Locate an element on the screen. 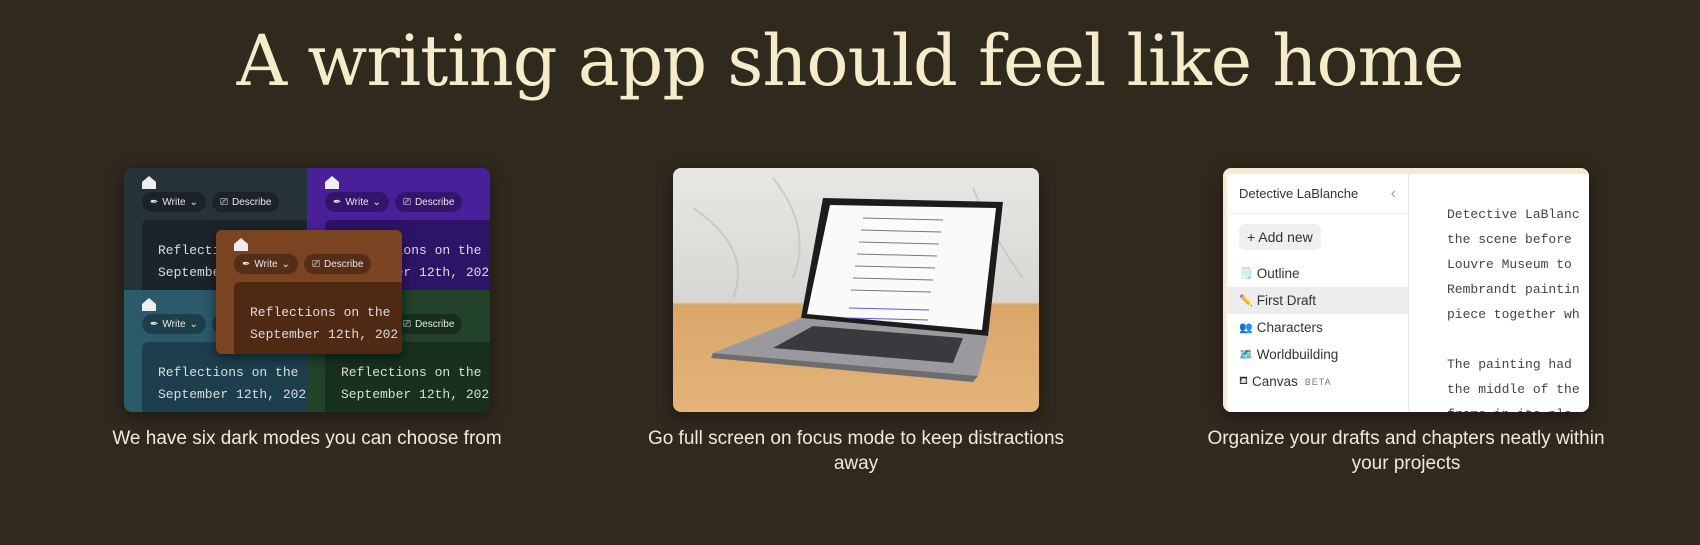  doc-line: The painting had is located at coordinates (1509, 364).